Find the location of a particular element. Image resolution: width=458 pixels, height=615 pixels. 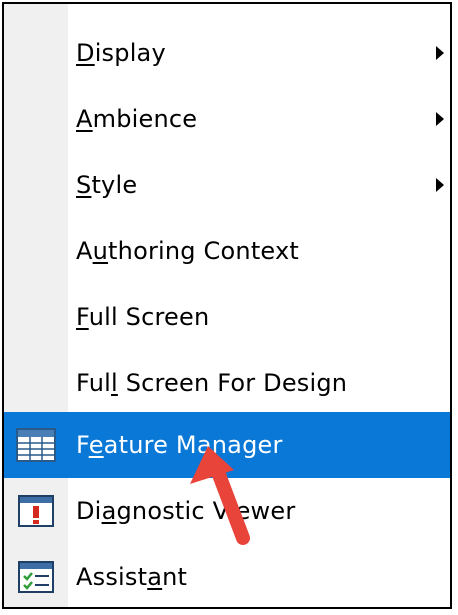

feature-manager-grid-icon is located at coordinates (36, 445).